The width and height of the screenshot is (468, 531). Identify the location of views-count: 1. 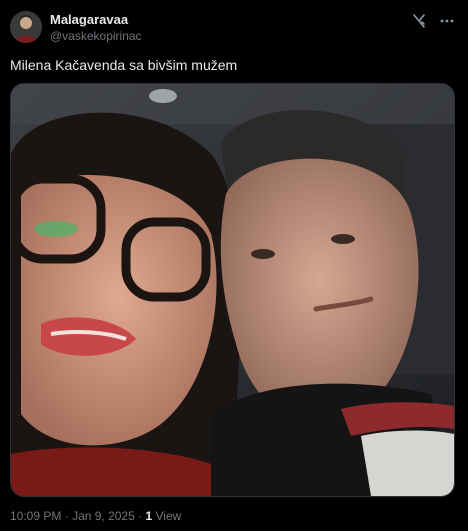
(149, 516).